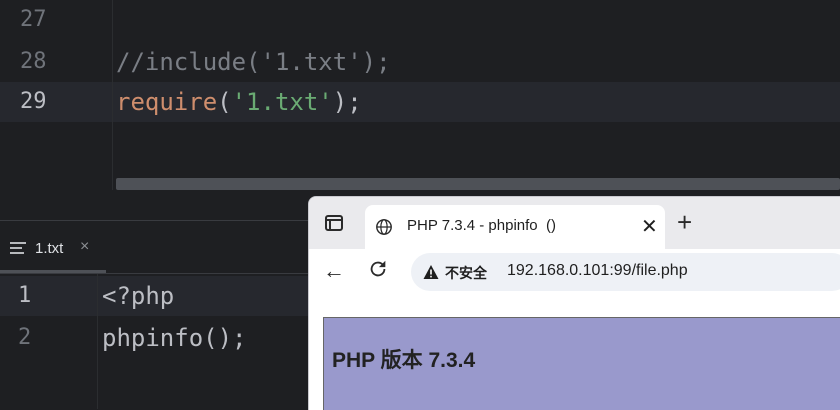 Image resolution: width=840 pixels, height=410 pixels. What do you see at coordinates (581, 363) in the screenshot?
I see `phpinfo-header: PHP 版本 7.3.4` at bounding box center [581, 363].